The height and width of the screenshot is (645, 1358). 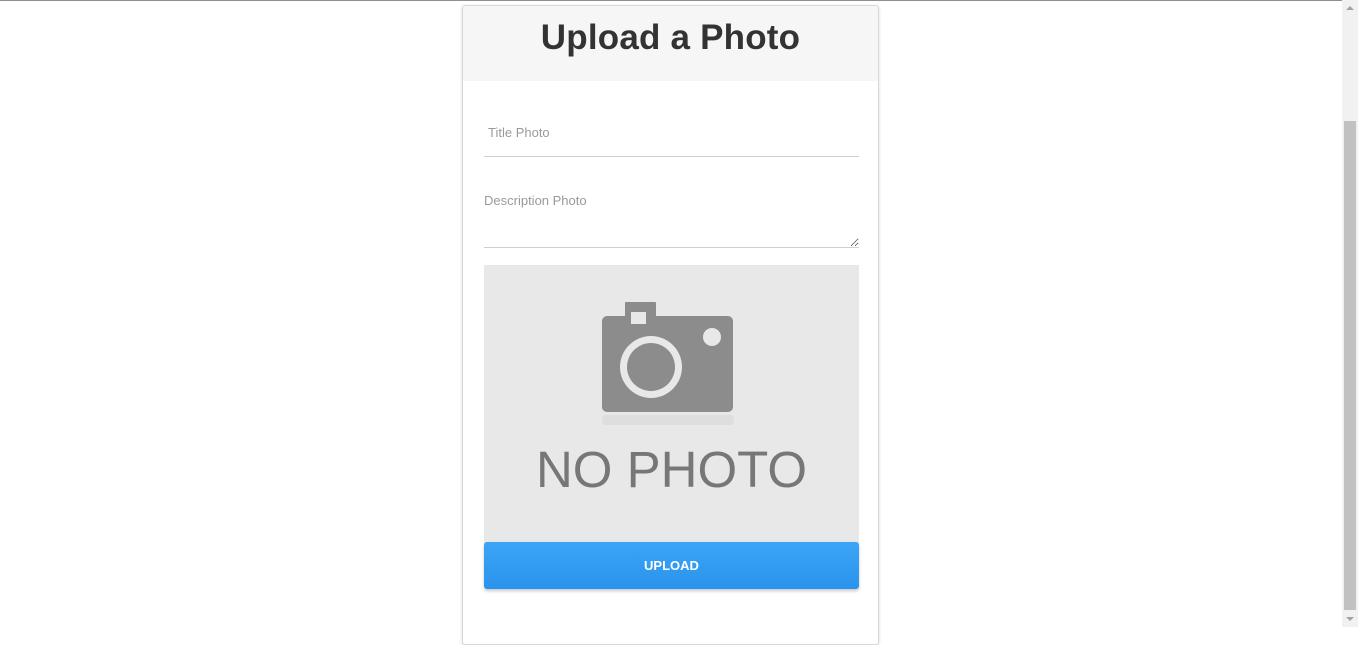 I want to click on no-photo-label: NO PHOTO, so click(x=671, y=469).